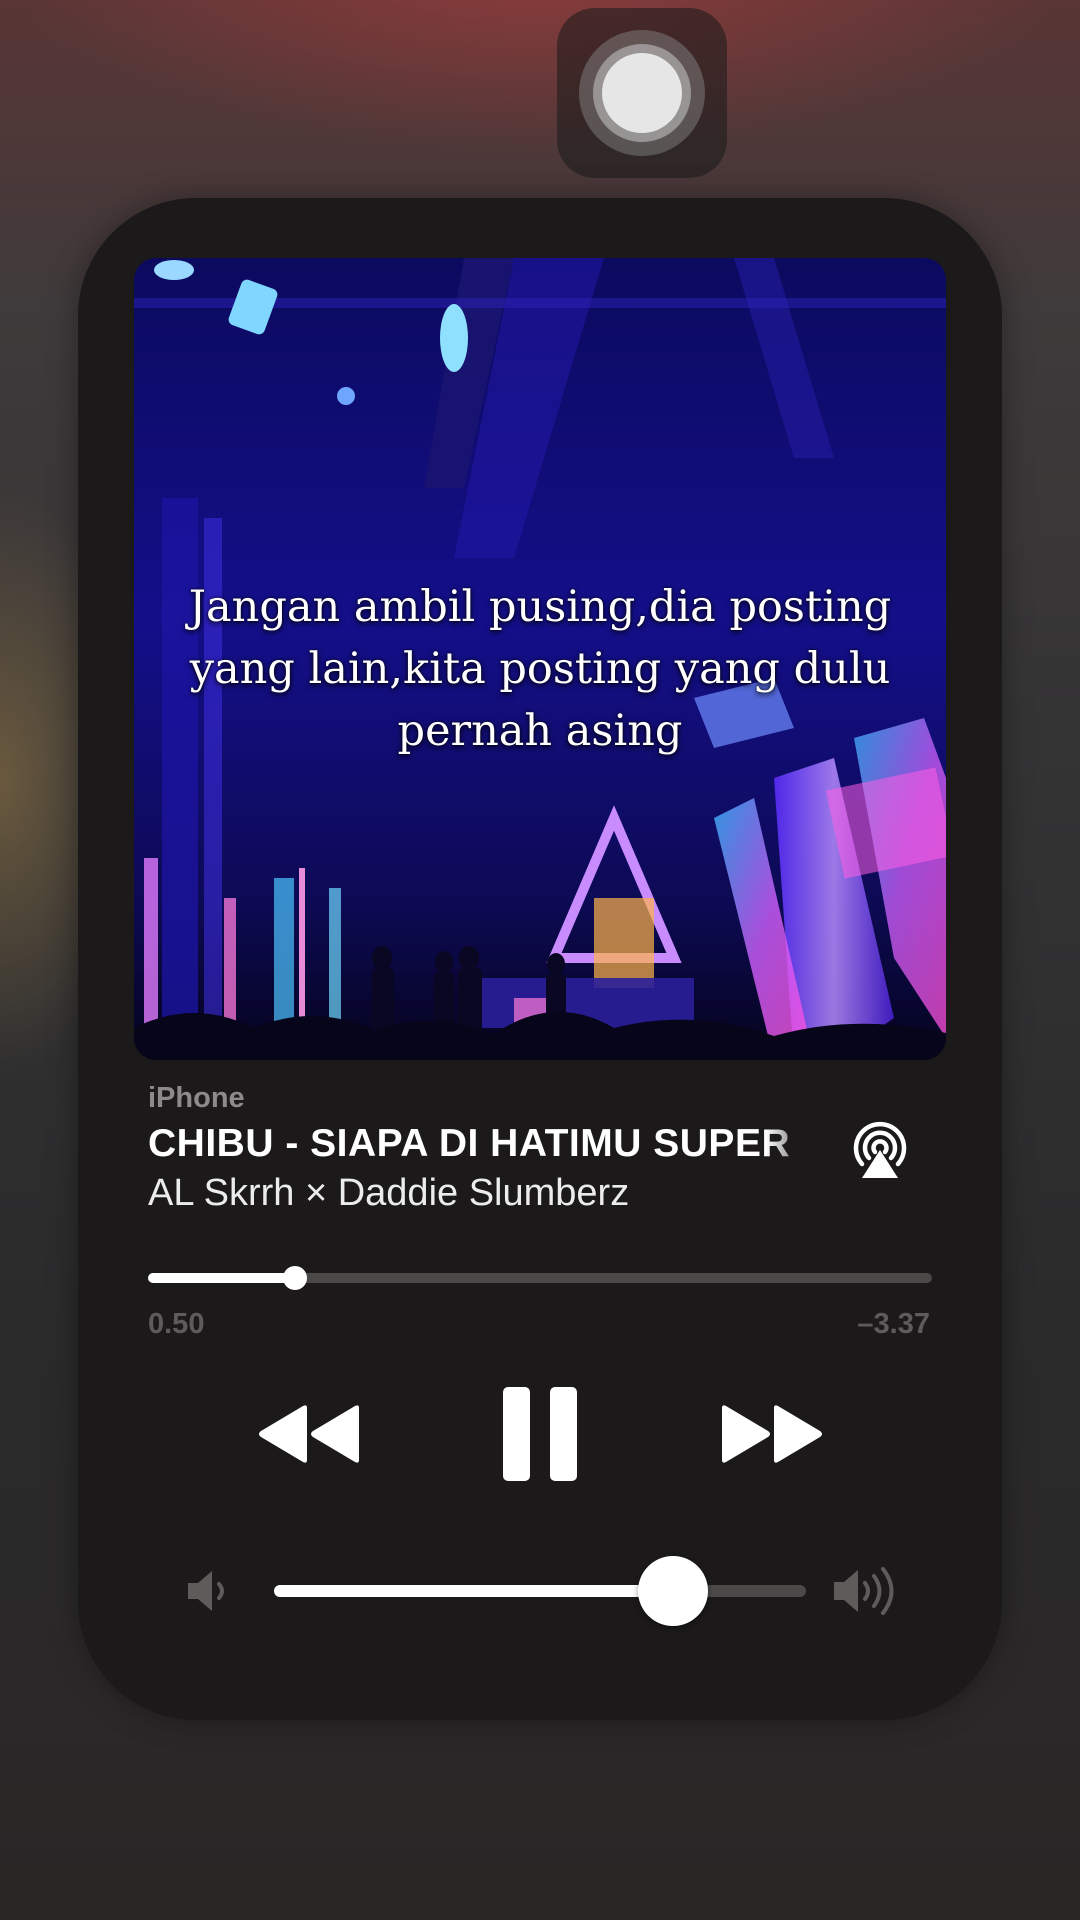  I want to click on pause-icon, so click(540, 1434).